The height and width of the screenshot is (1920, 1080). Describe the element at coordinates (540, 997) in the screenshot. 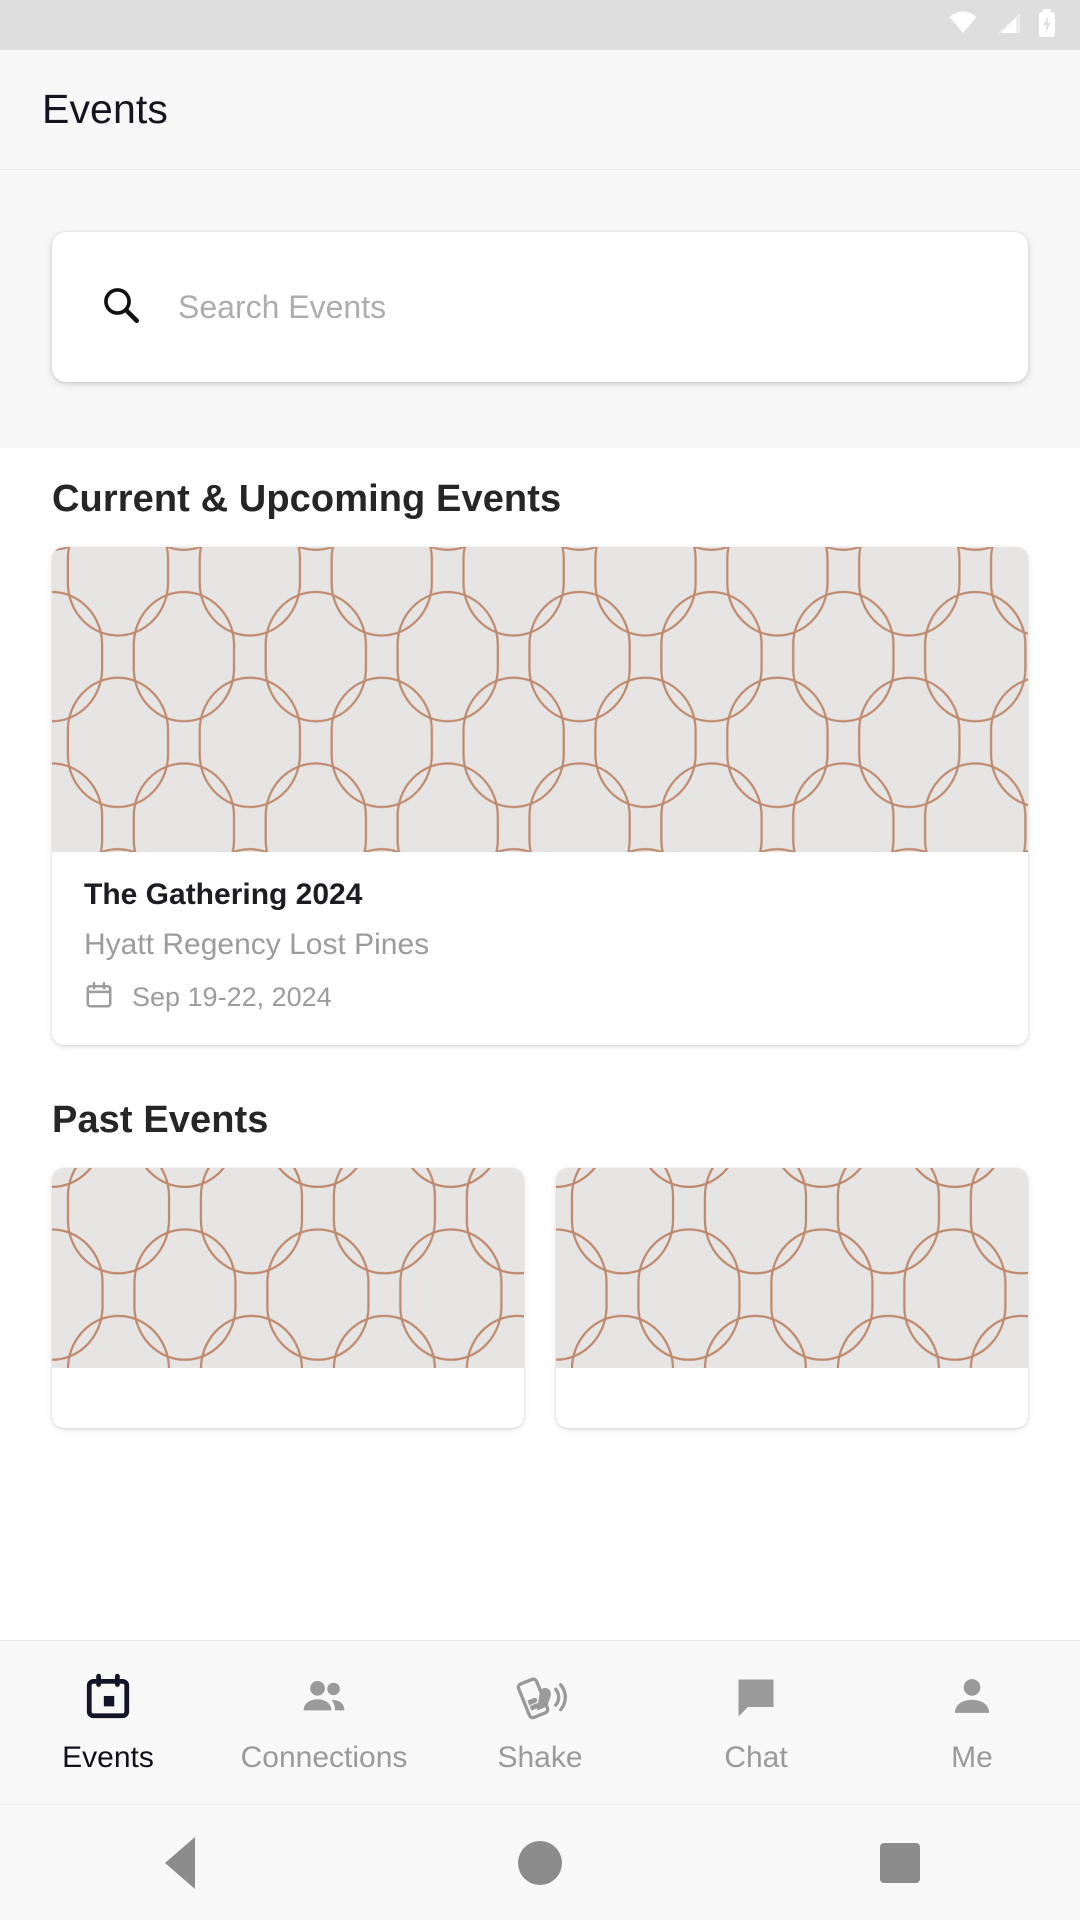

I see `event-date-row: Sep 19-22, 2024` at that location.